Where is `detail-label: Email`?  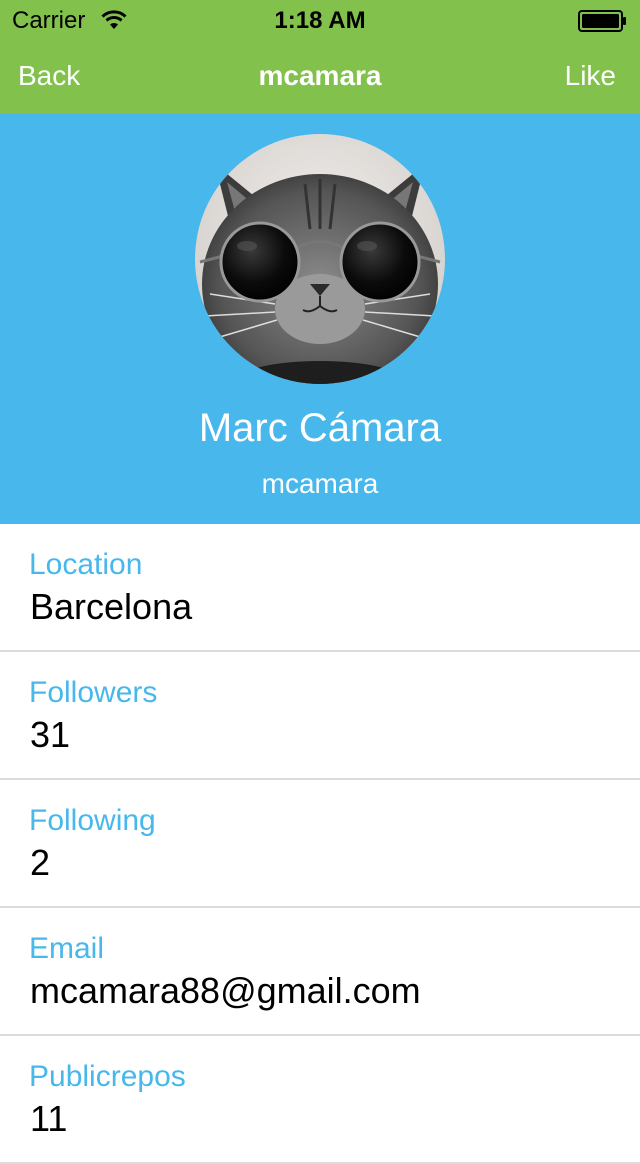 detail-label: Email is located at coordinates (67, 948).